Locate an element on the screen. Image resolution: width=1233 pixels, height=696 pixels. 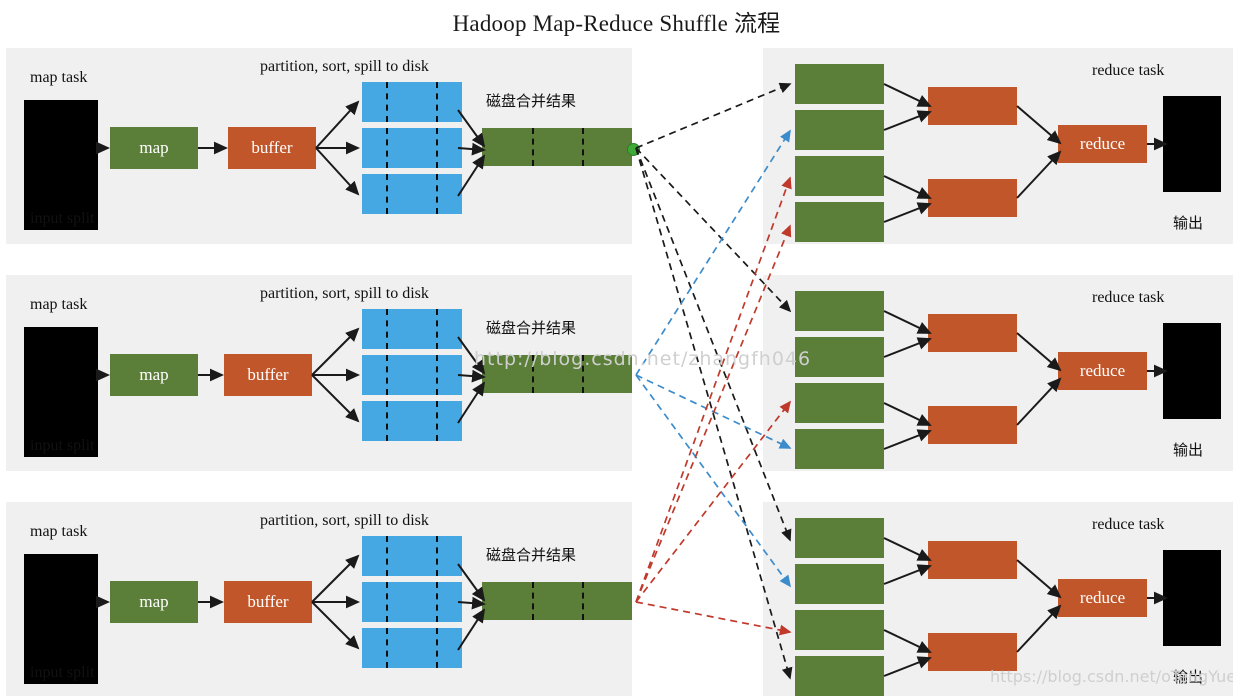
watermark-center: http://blog.csdn.net/zhangfh046 is located at coordinates (643, 359).